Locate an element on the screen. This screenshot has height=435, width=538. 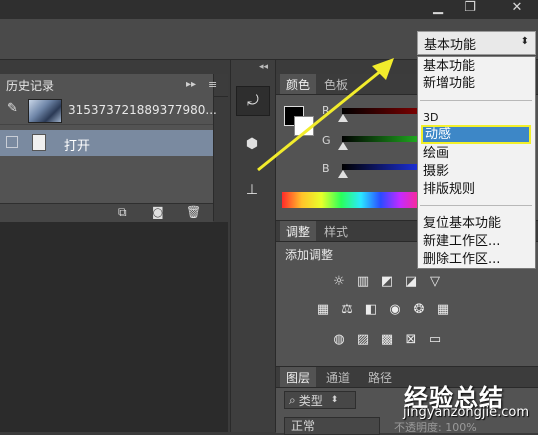
arrow-shaft is located at coordinates (320, 120).